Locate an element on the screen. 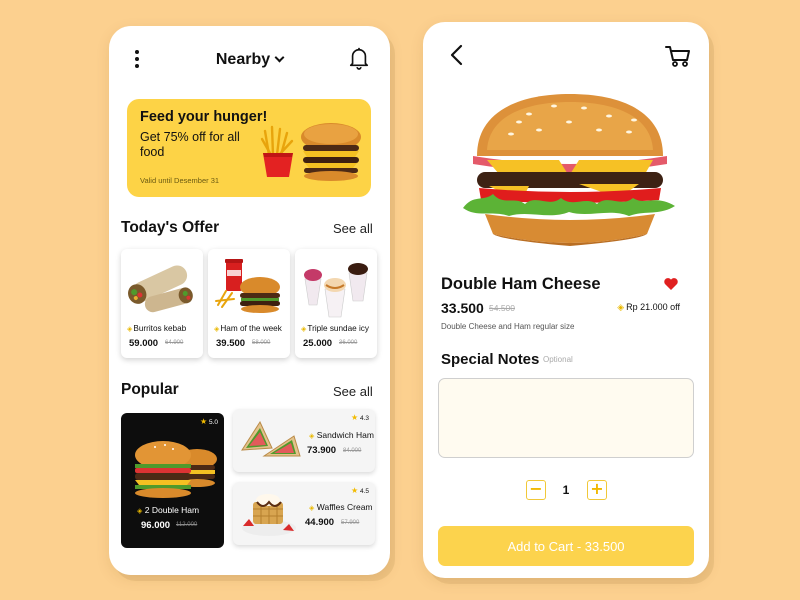 This screenshot has height=600, width=800. heart-icon is located at coordinates (671, 284).